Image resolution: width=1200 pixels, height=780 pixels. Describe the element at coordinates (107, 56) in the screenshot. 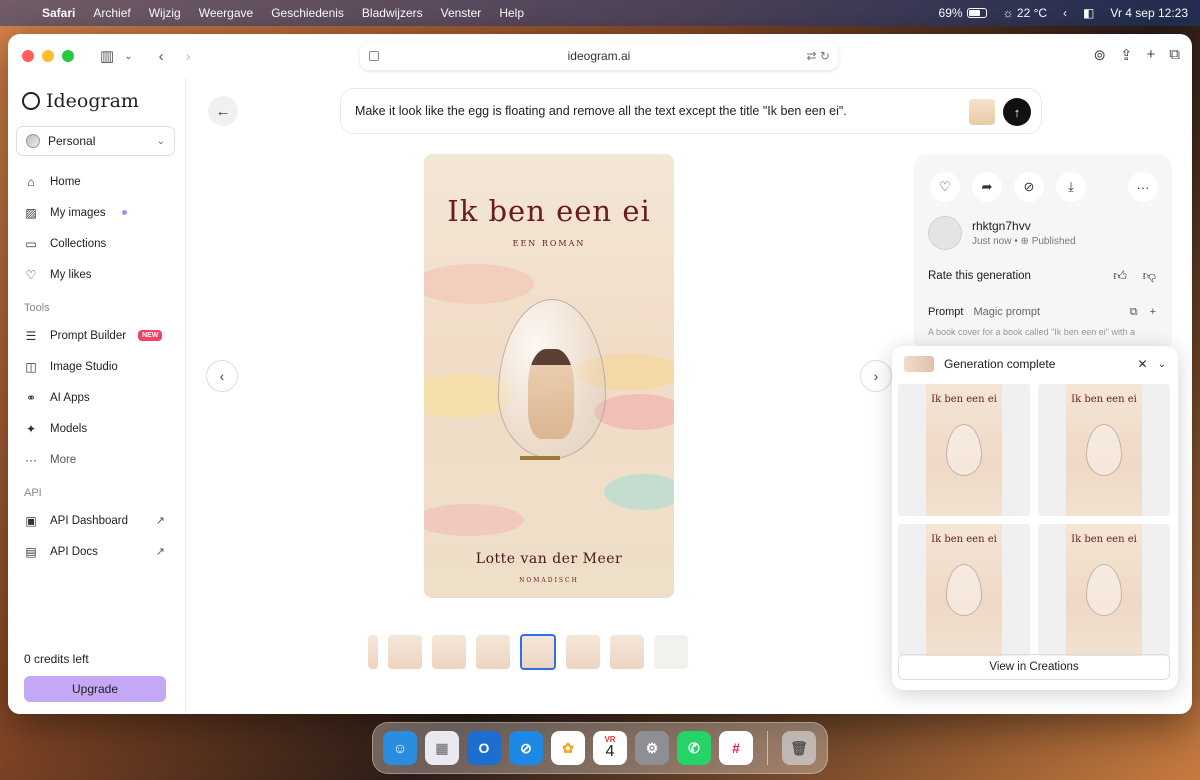

I see `sidebar-toggle-icon: ▥` at that location.